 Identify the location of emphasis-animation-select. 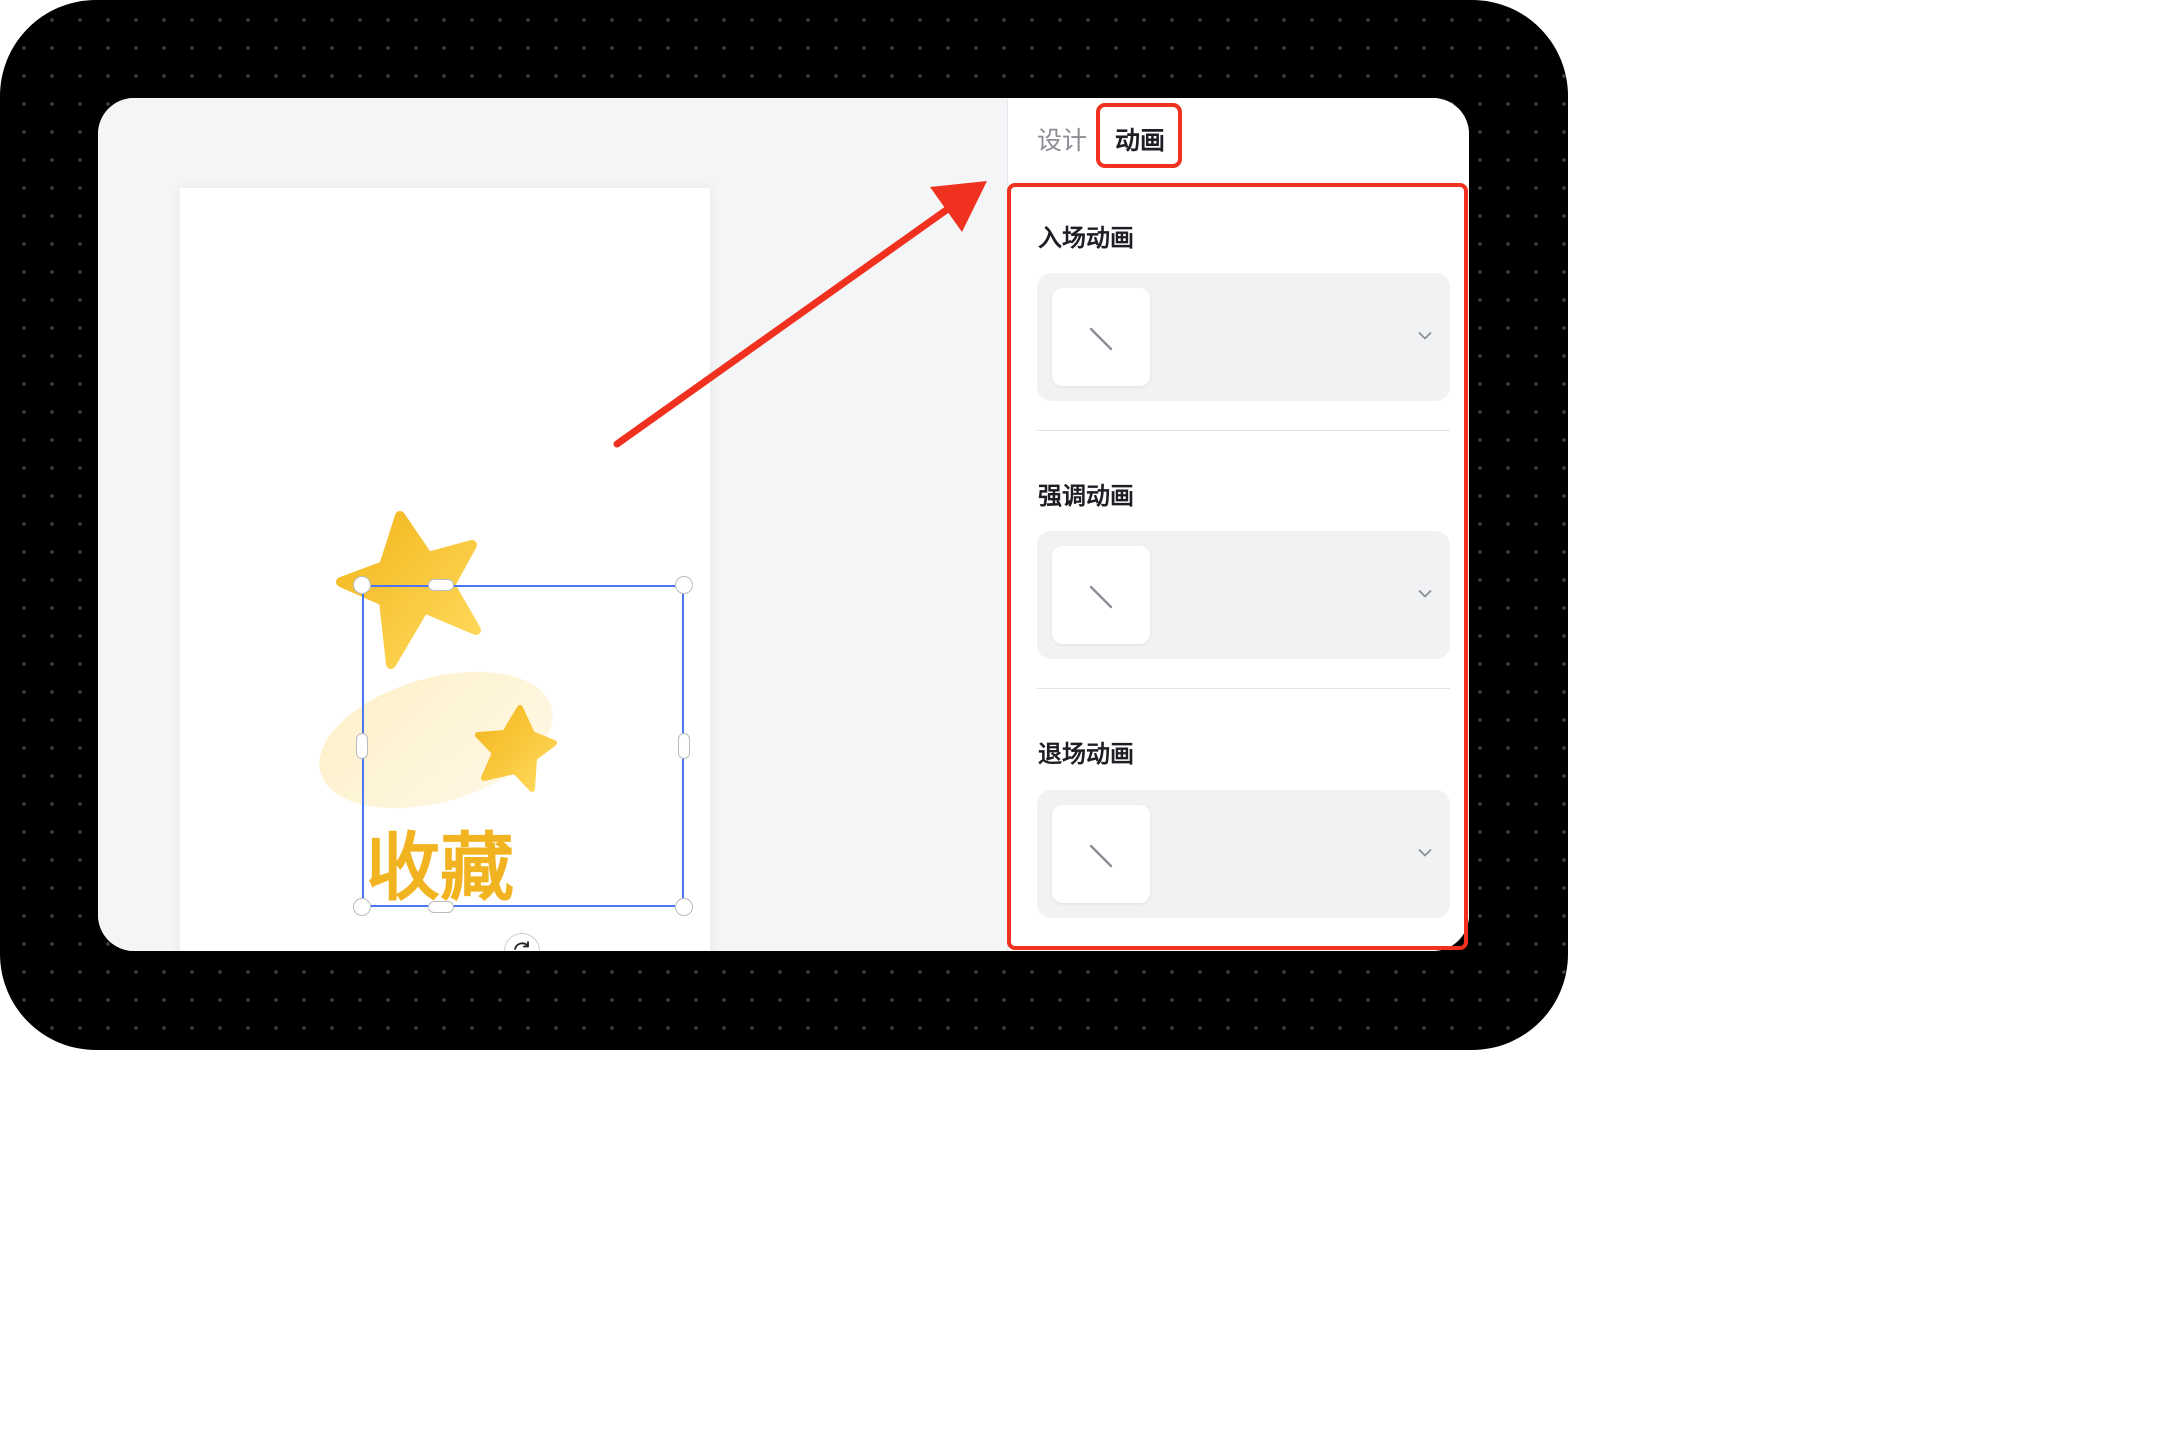
(1243, 595).